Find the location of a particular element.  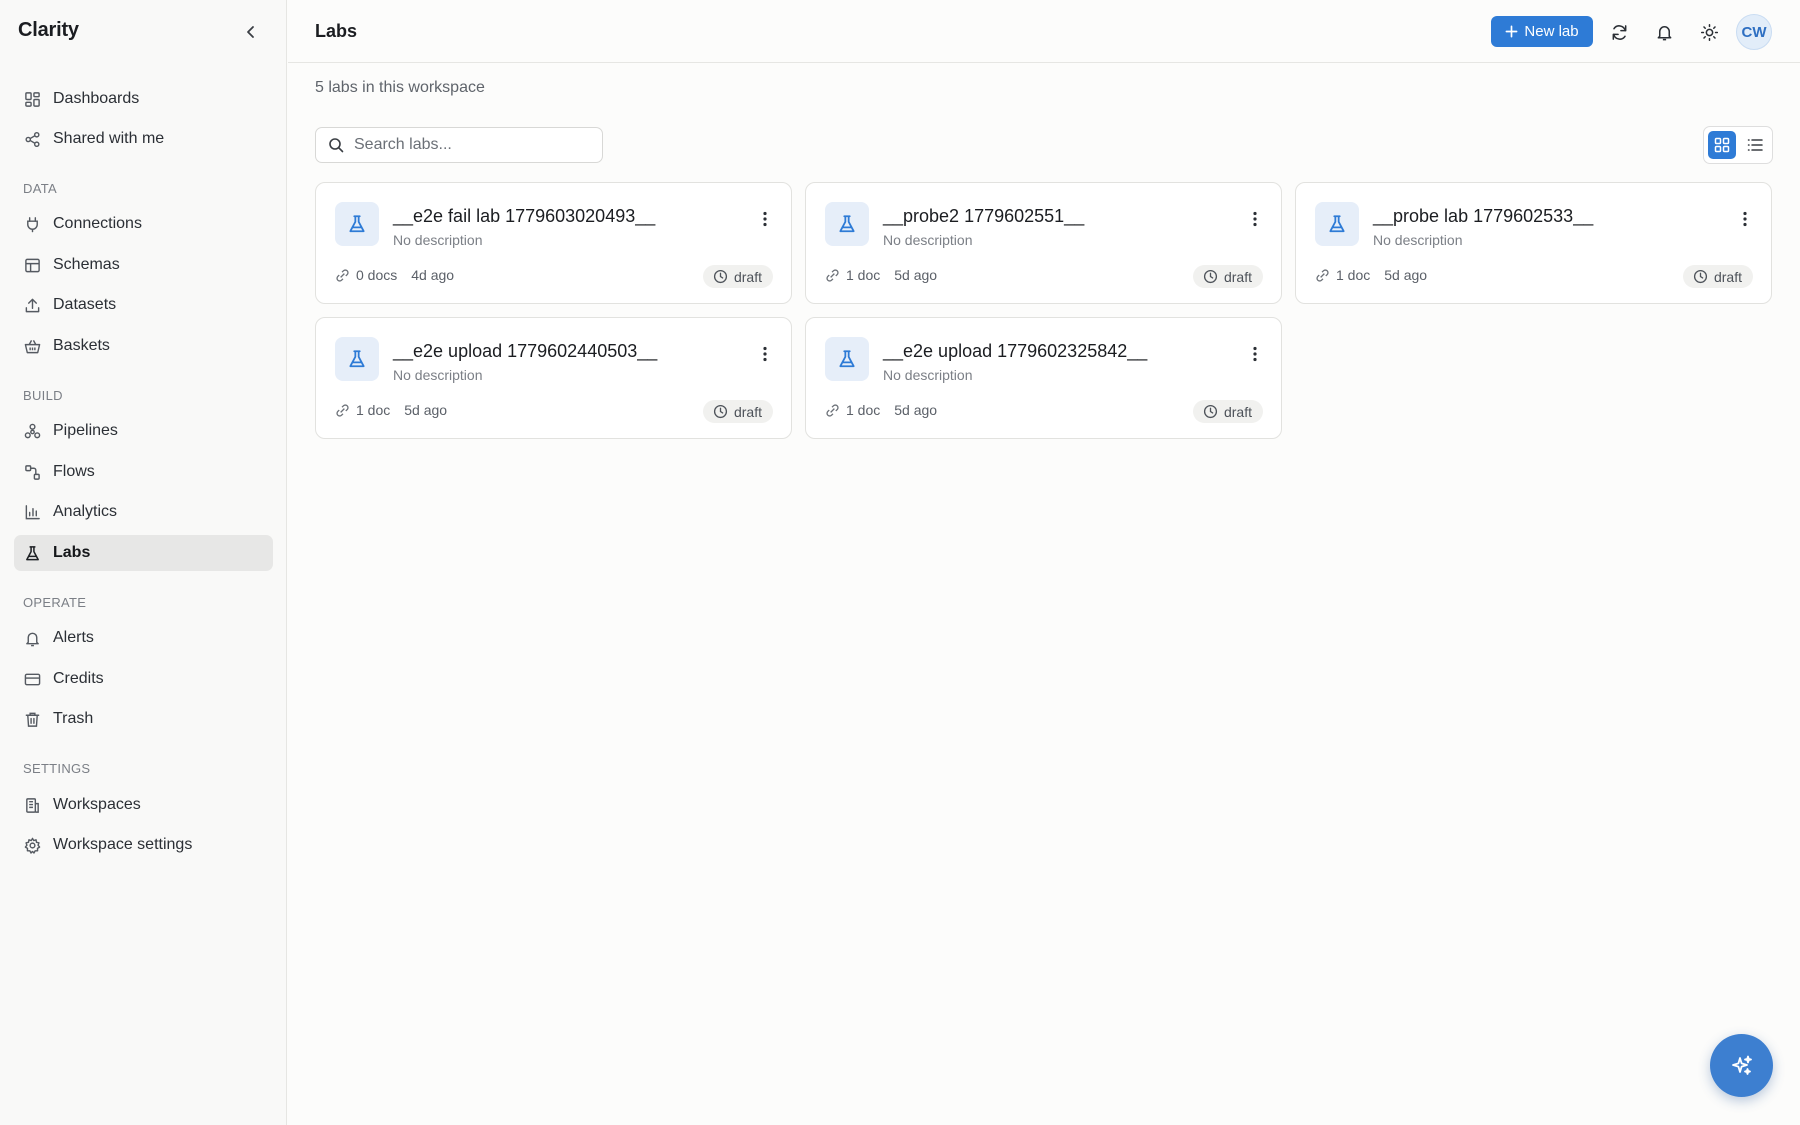

building-icon is located at coordinates (32, 805).